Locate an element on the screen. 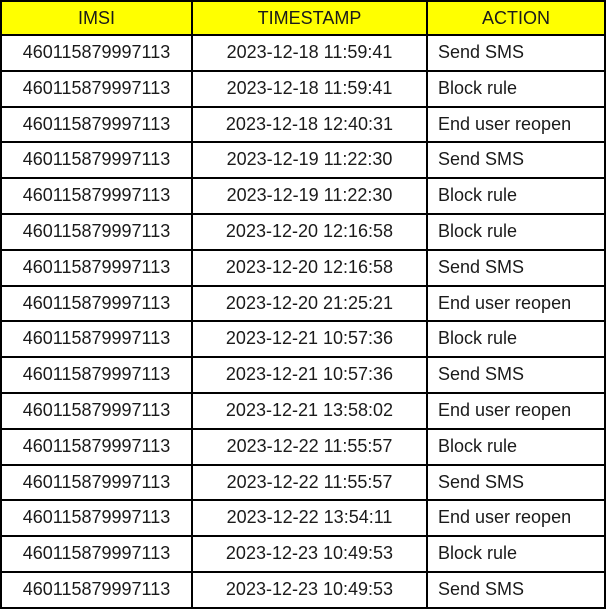 This screenshot has height=609, width=609. cell-timestamp: 2023-12-22 13:54:11 is located at coordinates (309, 518).